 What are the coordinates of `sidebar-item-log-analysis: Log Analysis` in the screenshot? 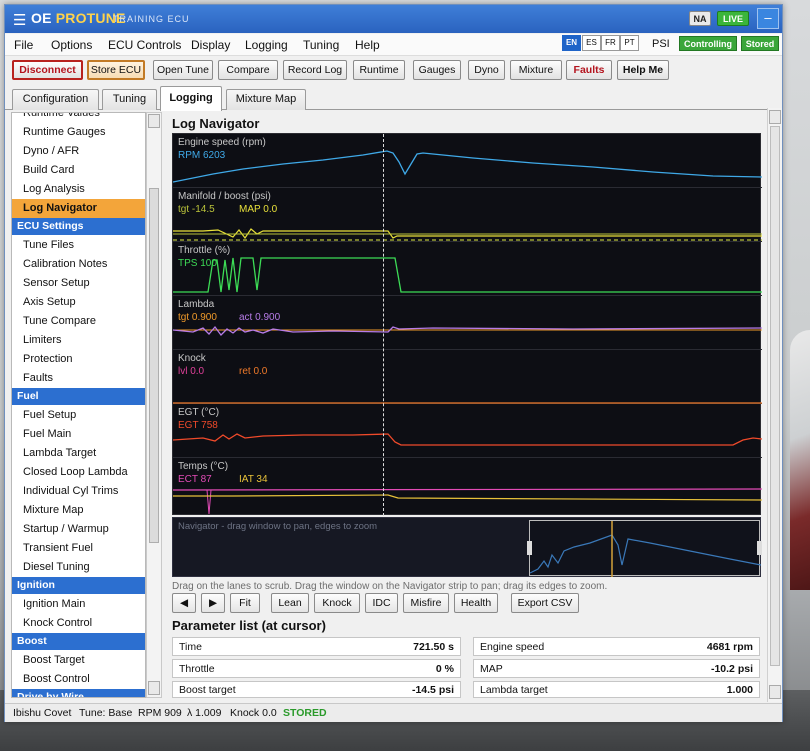 It's located at (78, 189).